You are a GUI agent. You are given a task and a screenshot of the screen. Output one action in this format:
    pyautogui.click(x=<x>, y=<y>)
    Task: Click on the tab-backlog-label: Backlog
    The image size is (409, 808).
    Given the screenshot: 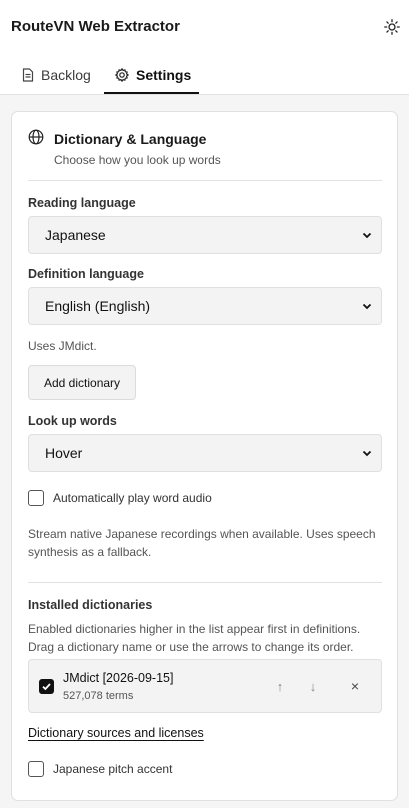 What is the action you would take?
    pyautogui.click(x=66, y=75)
    